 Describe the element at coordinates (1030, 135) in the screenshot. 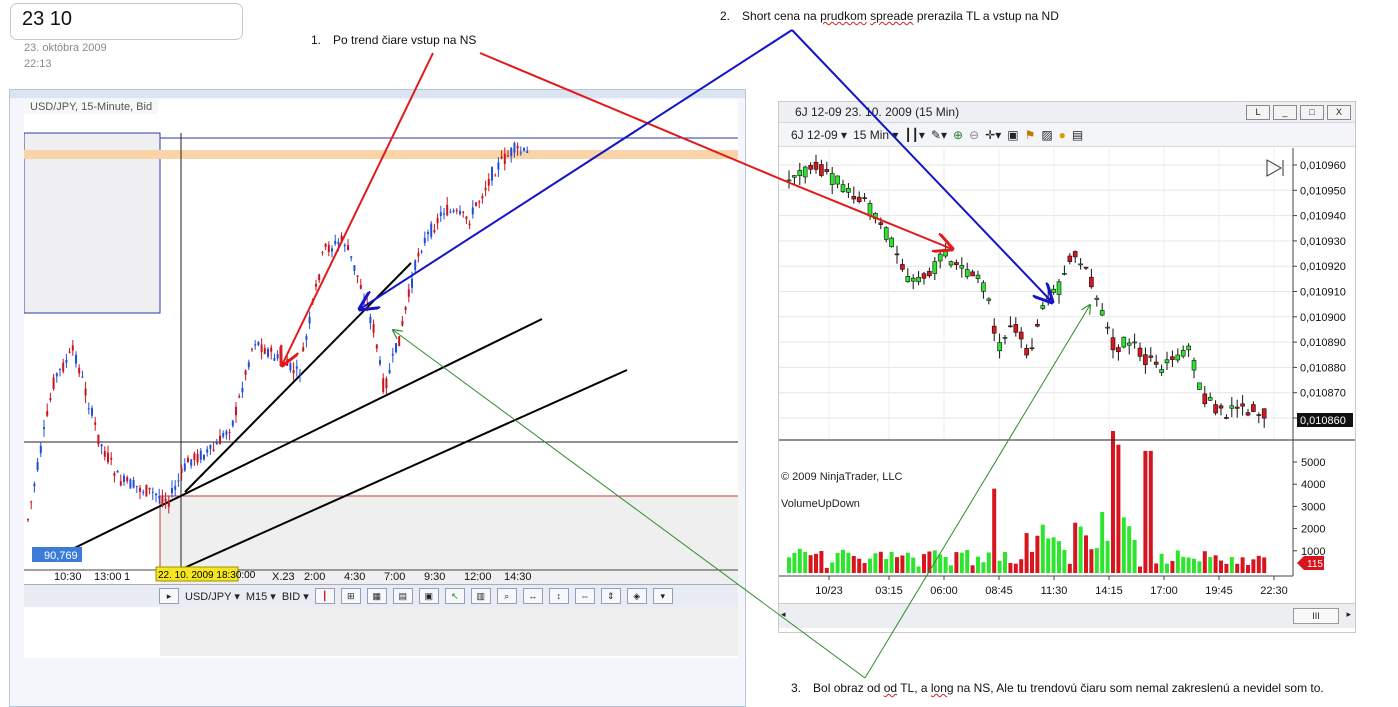

I see `indicators-icon: ⚑` at that location.